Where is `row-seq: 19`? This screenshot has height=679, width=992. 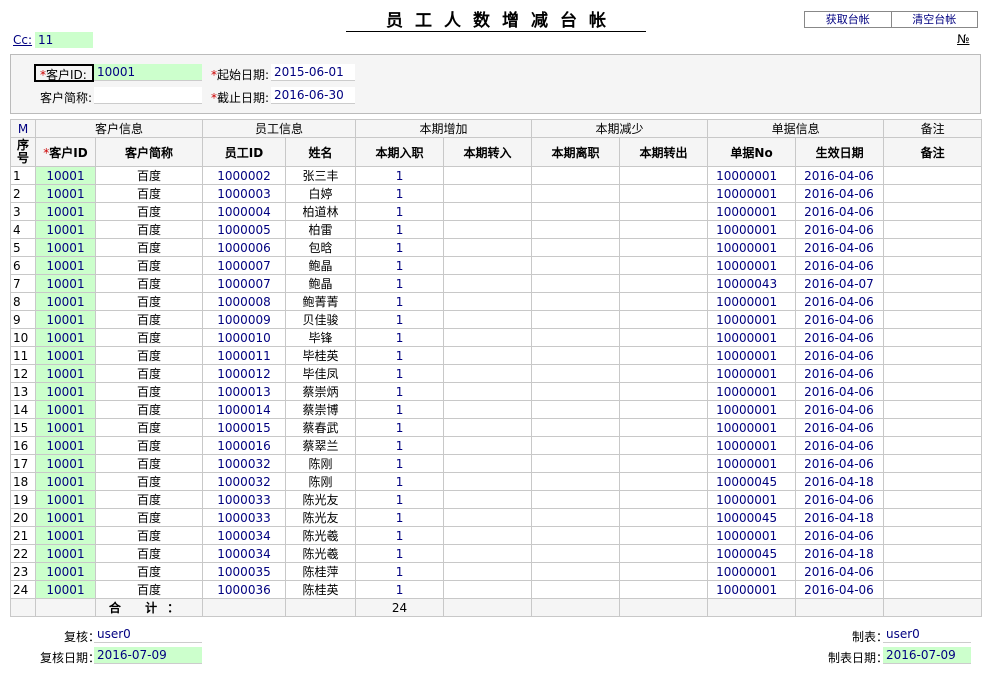
row-seq: 19 is located at coordinates (23, 499).